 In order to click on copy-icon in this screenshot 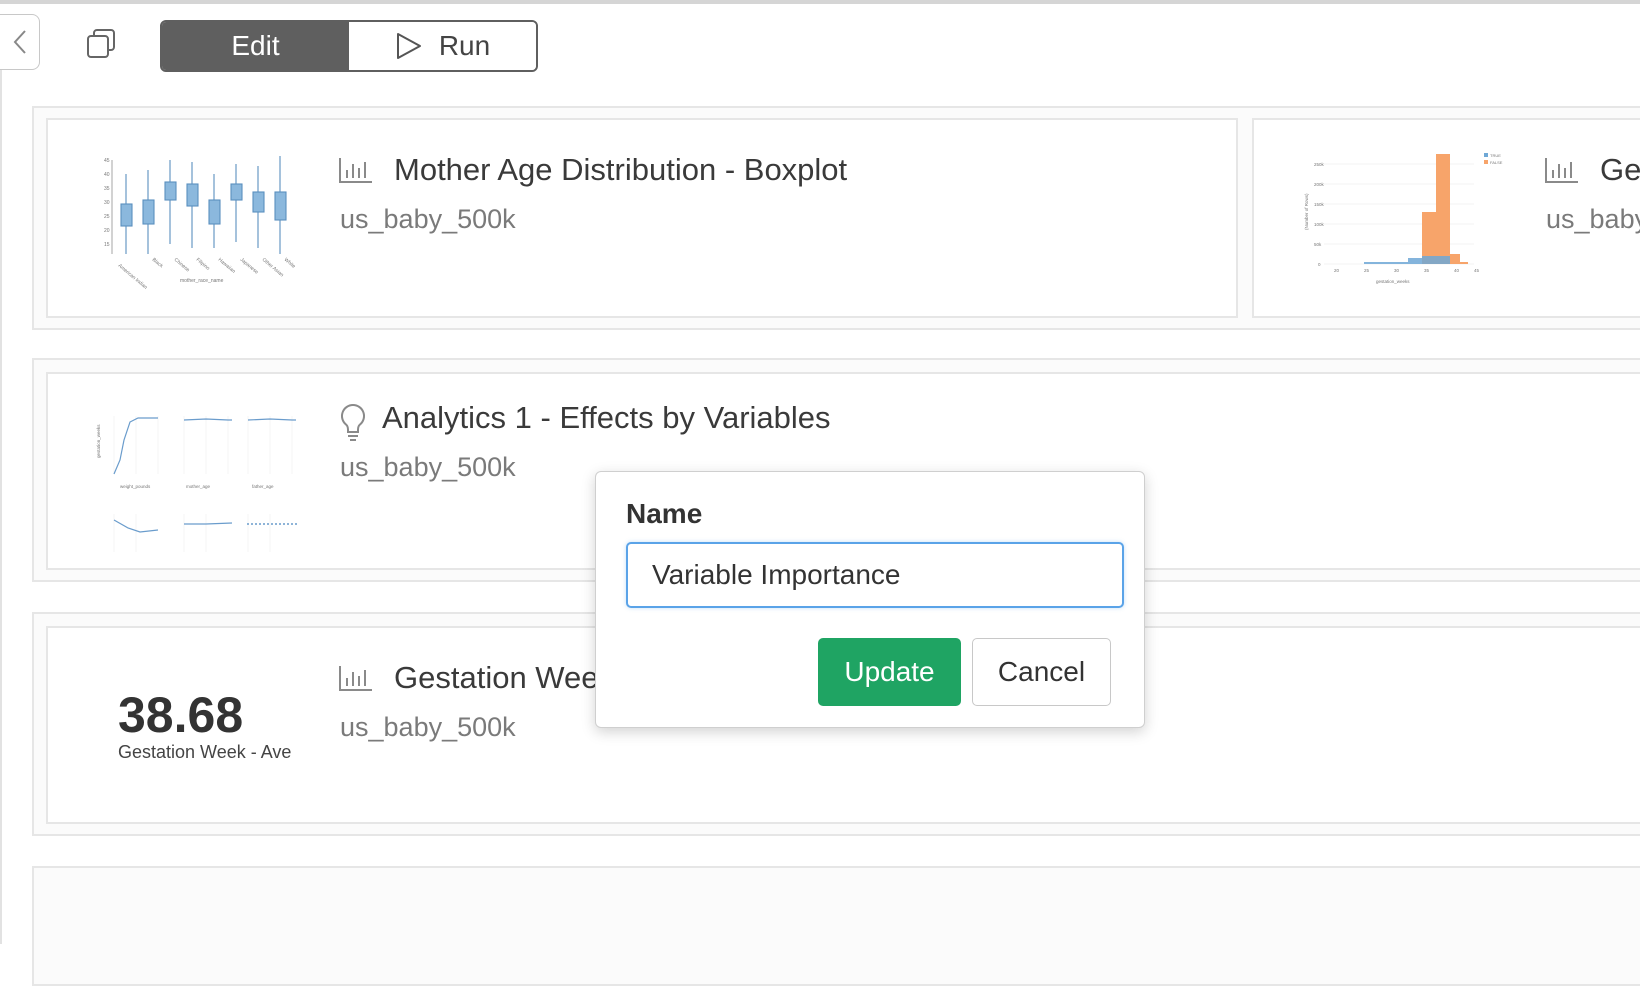, I will do `click(101, 43)`.